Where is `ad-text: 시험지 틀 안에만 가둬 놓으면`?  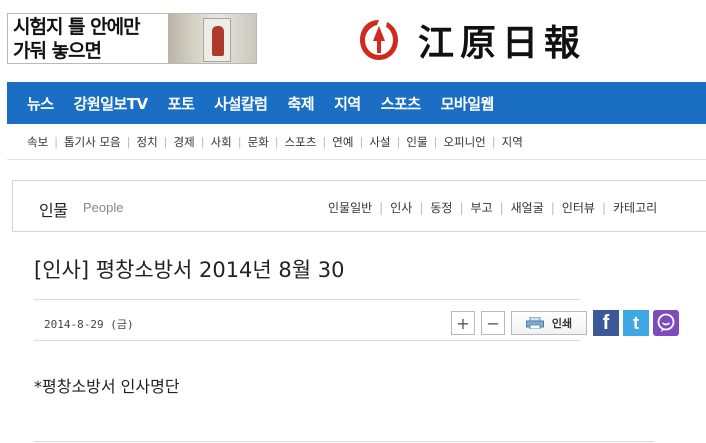
ad-text: 시험지 틀 안에만 가둬 놓으면 is located at coordinates (89, 39).